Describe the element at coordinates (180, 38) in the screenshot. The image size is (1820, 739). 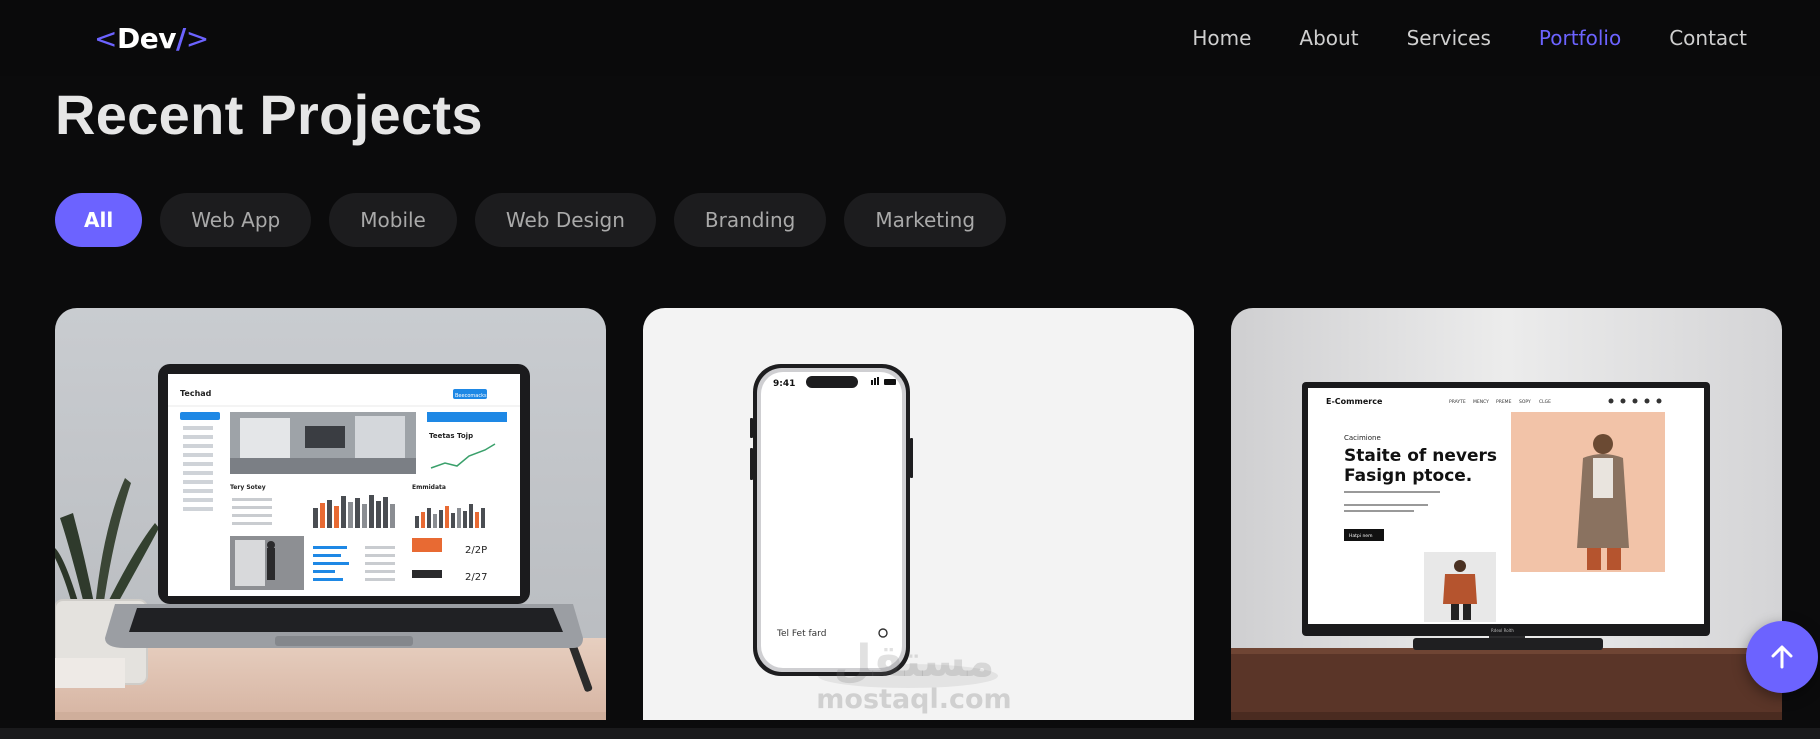
I see `logo-slash: /` at that location.